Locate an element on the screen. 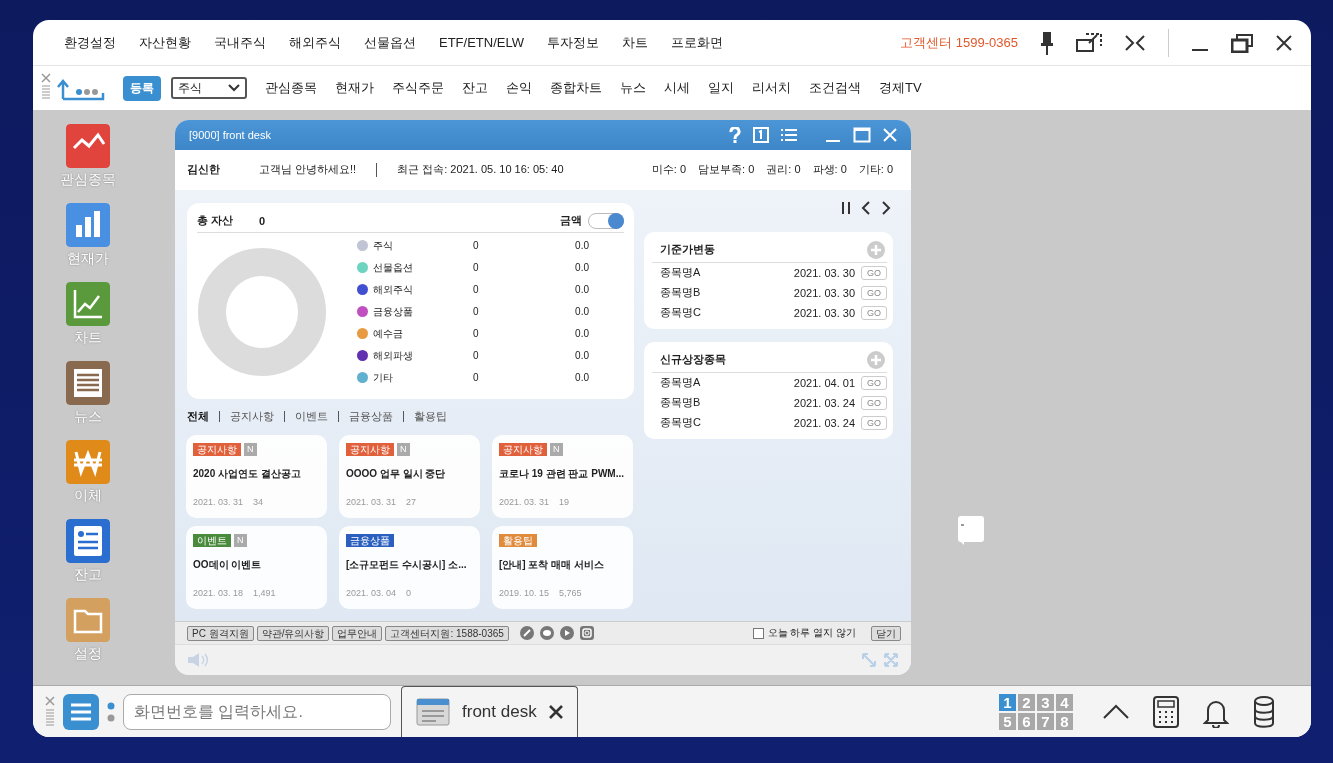 This screenshot has width=1333, height=763. menu-item: 차트 is located at coordinates (635, 42).